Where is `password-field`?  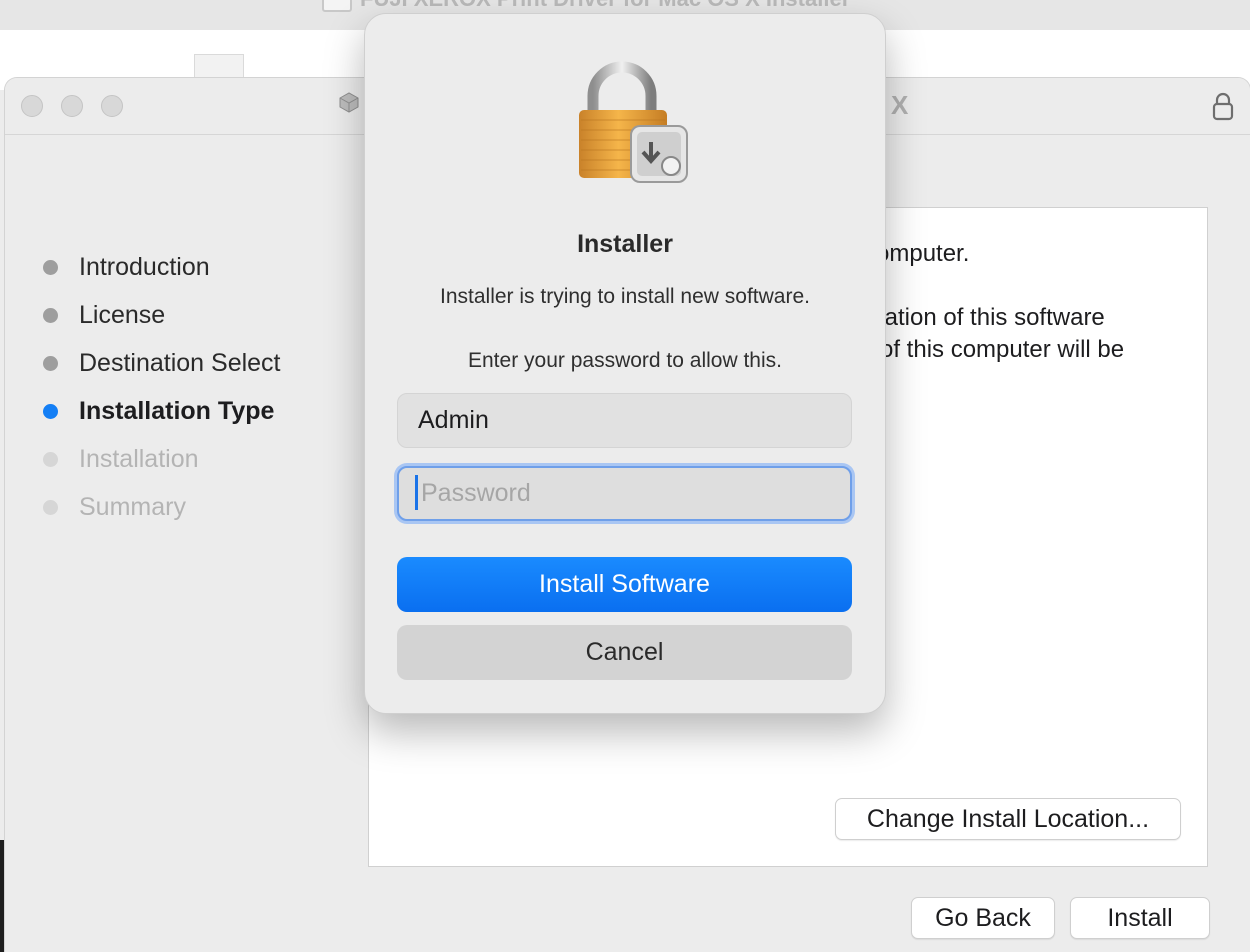
password-field is located at coordinates (624, 493).